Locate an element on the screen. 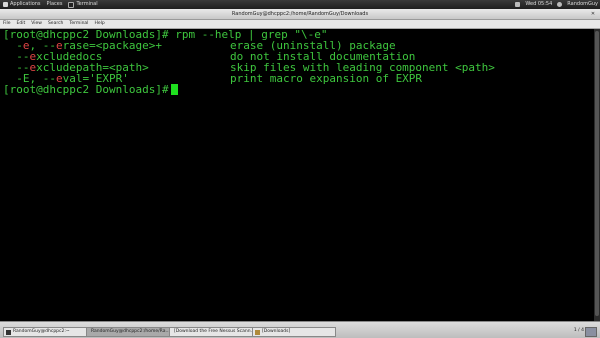 This screenshot has width=600, height=338. workspace-pager-label: 1 / 4 is located at coordinates (578, 330).